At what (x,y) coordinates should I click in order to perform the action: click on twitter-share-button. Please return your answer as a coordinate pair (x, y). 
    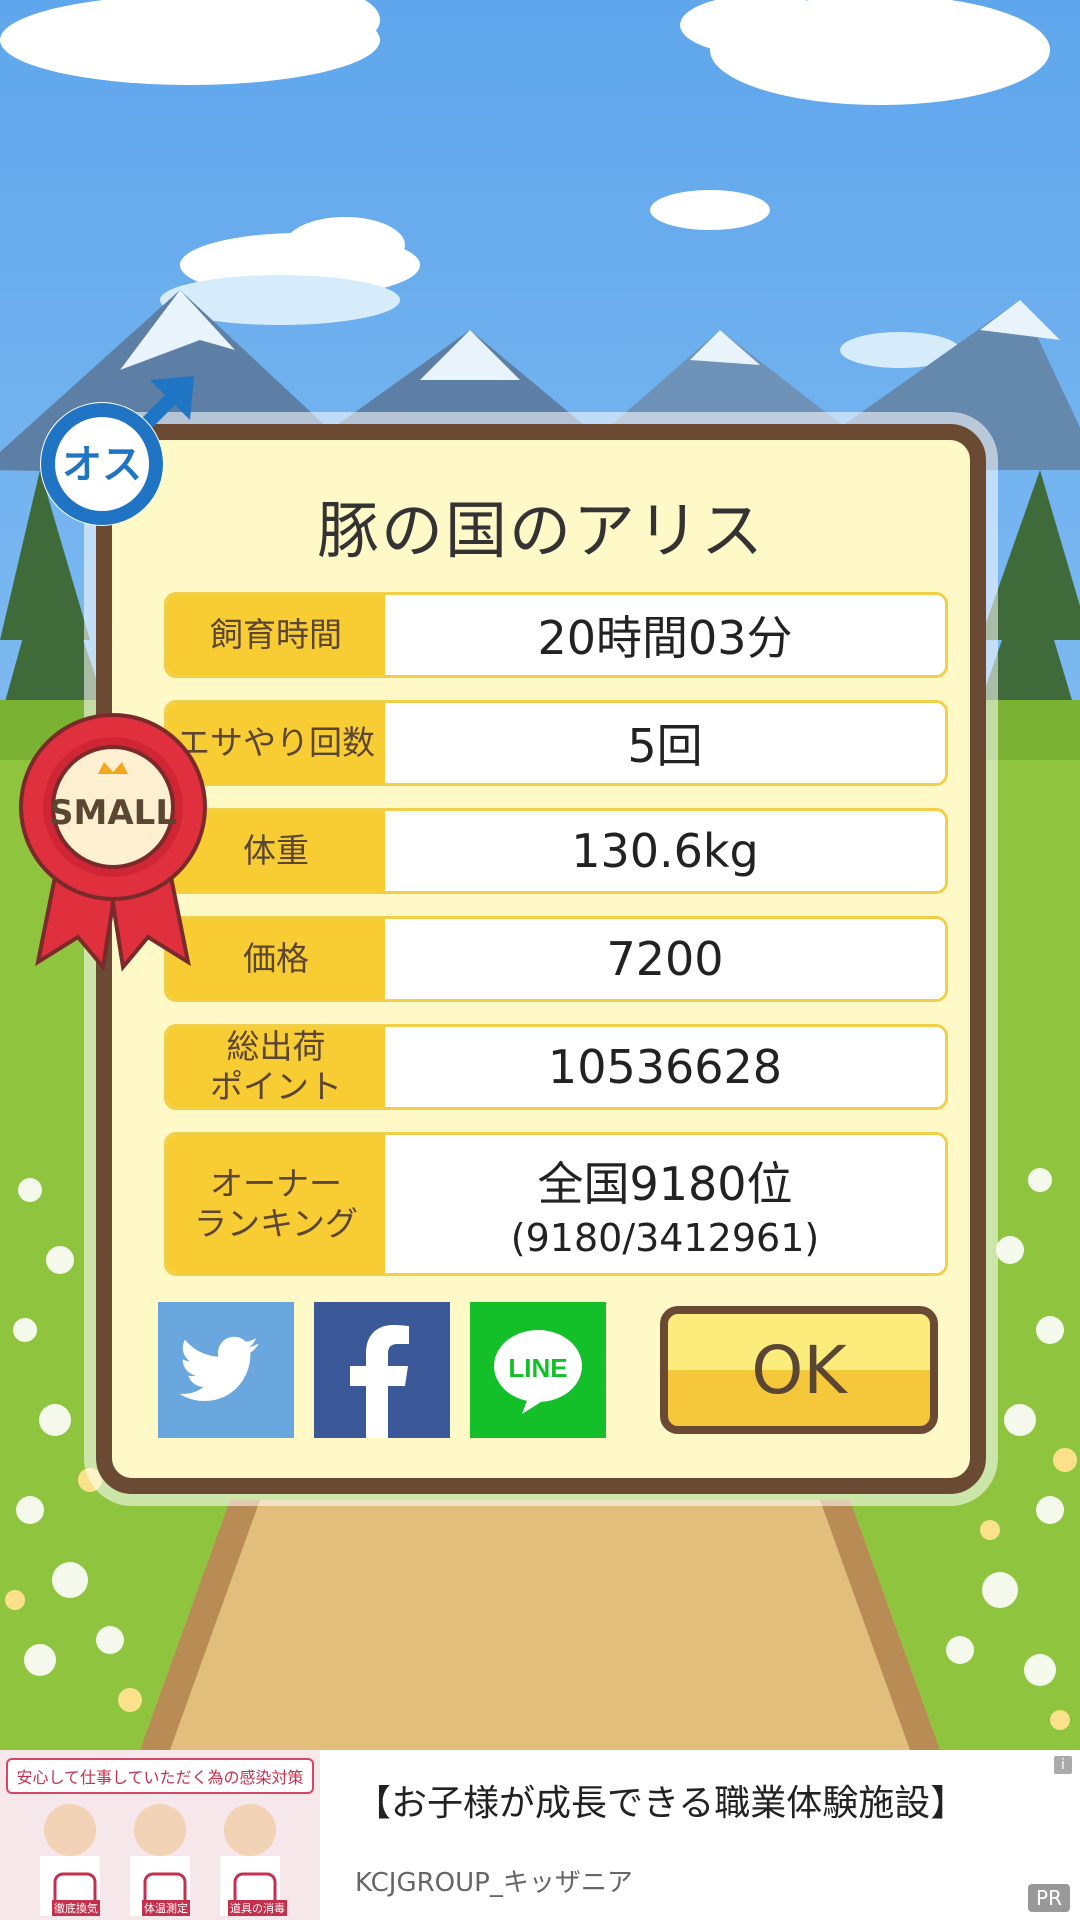
    Looking at the image, I should click on (226, 1370).